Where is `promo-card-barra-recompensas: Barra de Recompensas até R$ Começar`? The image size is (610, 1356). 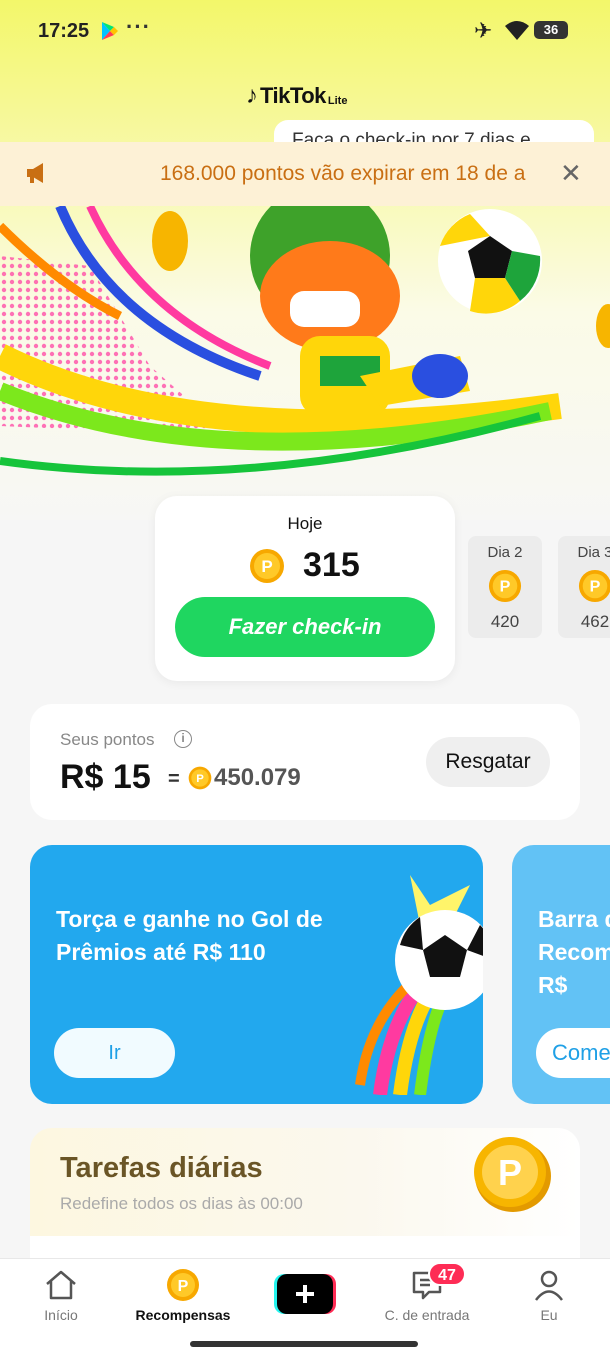
promo-card-barra-recompensas: Barra de Recompensas até R$ Começar is located at coordinates (561, 974).